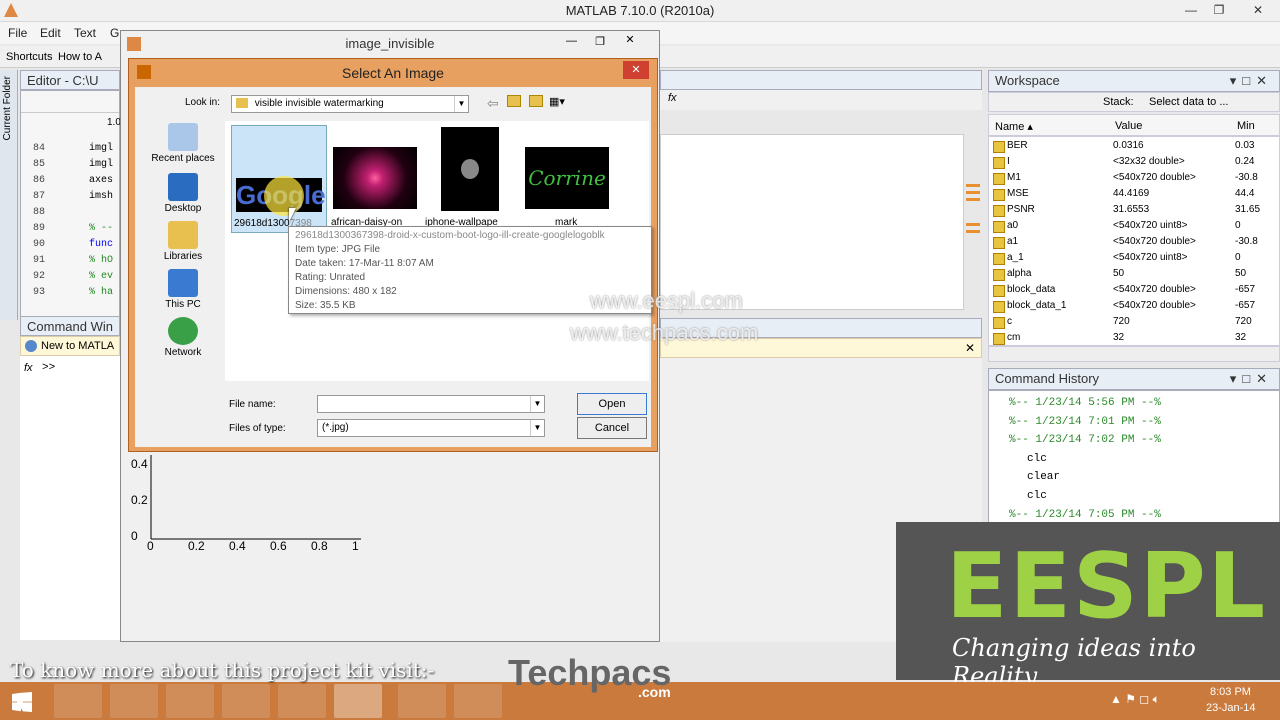  I want to click on line-number: 91, so click(39, 260).